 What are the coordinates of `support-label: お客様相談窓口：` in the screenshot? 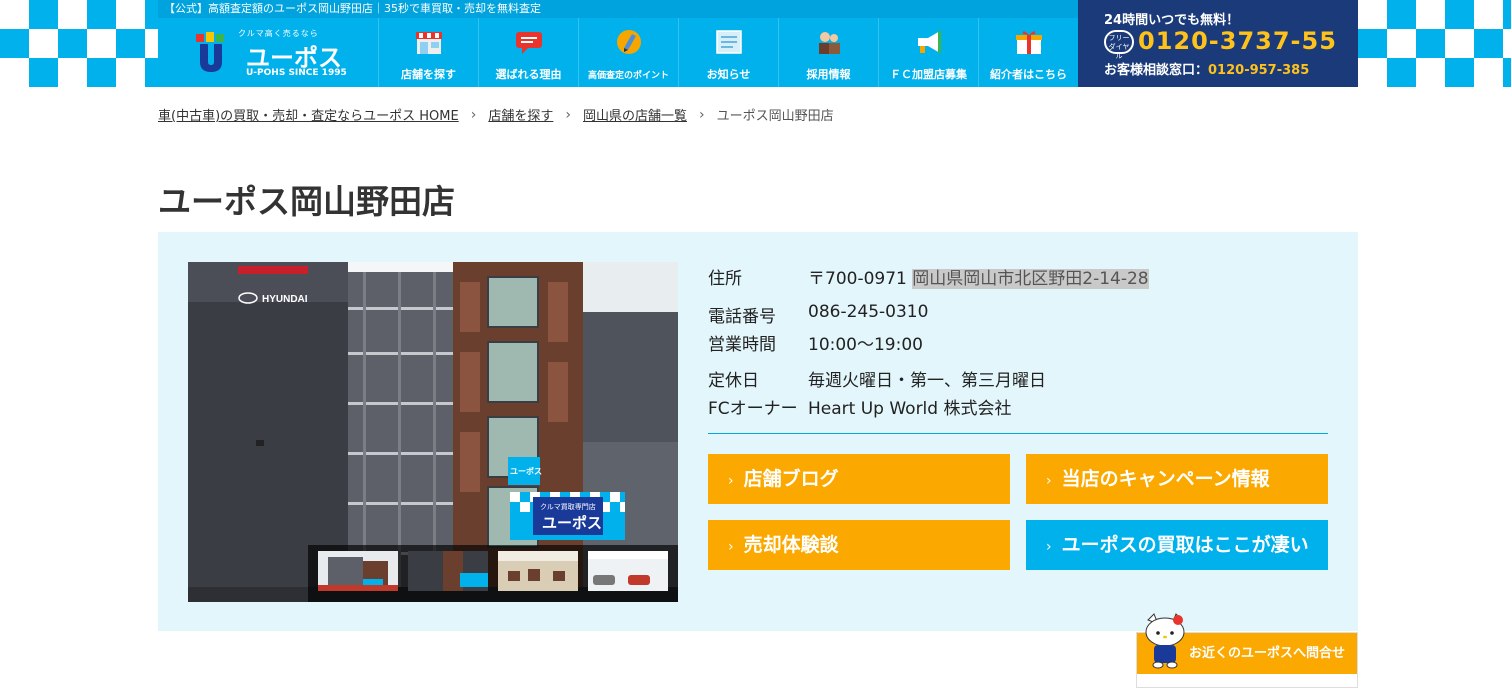 It's located at (1156, 70).